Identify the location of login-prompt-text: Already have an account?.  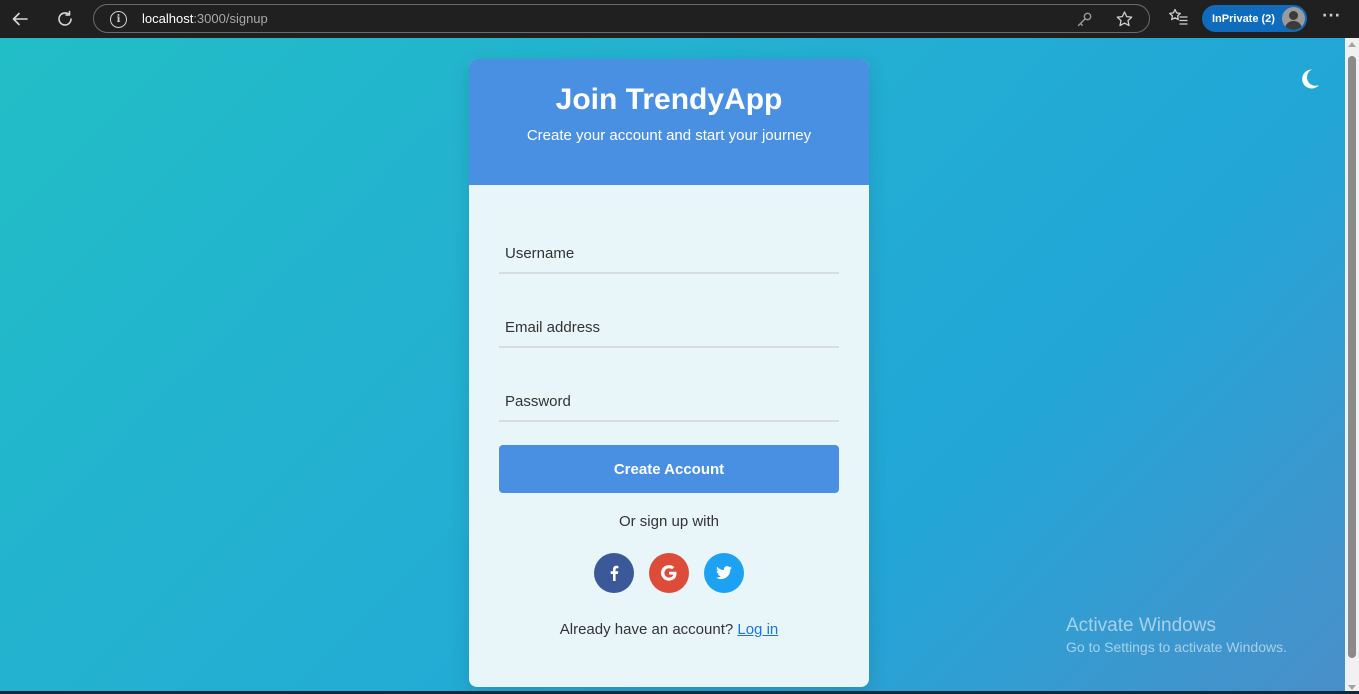
(646, 629).